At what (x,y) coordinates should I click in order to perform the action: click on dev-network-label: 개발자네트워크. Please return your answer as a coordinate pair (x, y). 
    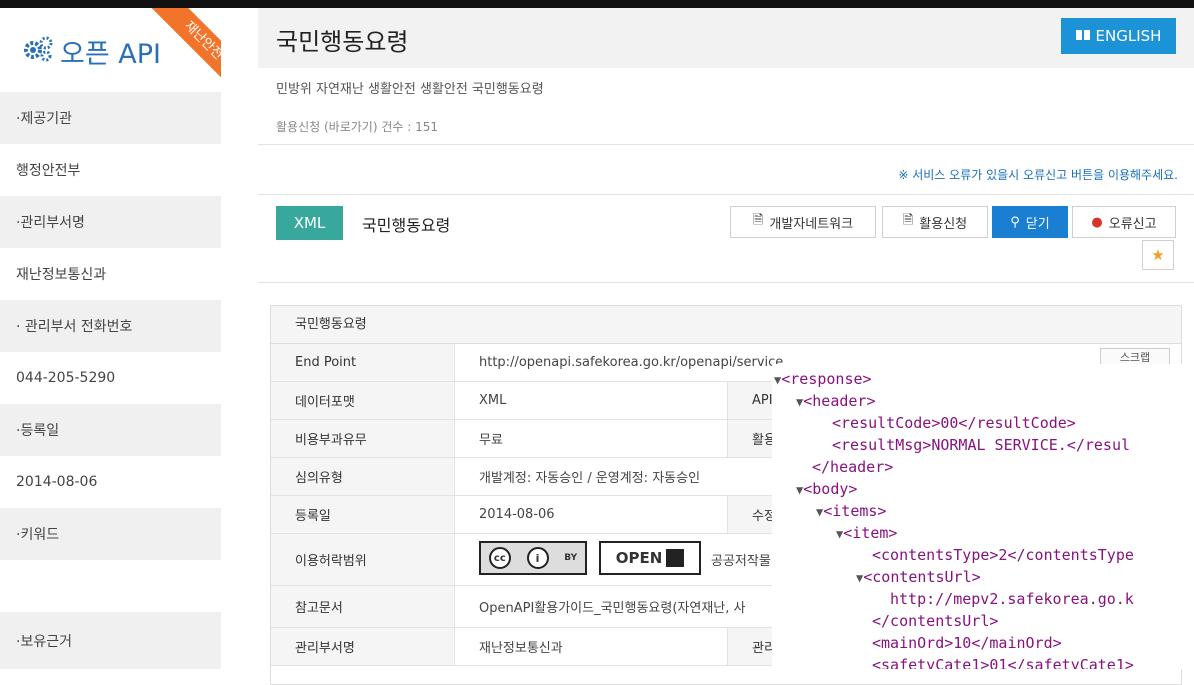
    Looking at the image, I should click on (811, 224).